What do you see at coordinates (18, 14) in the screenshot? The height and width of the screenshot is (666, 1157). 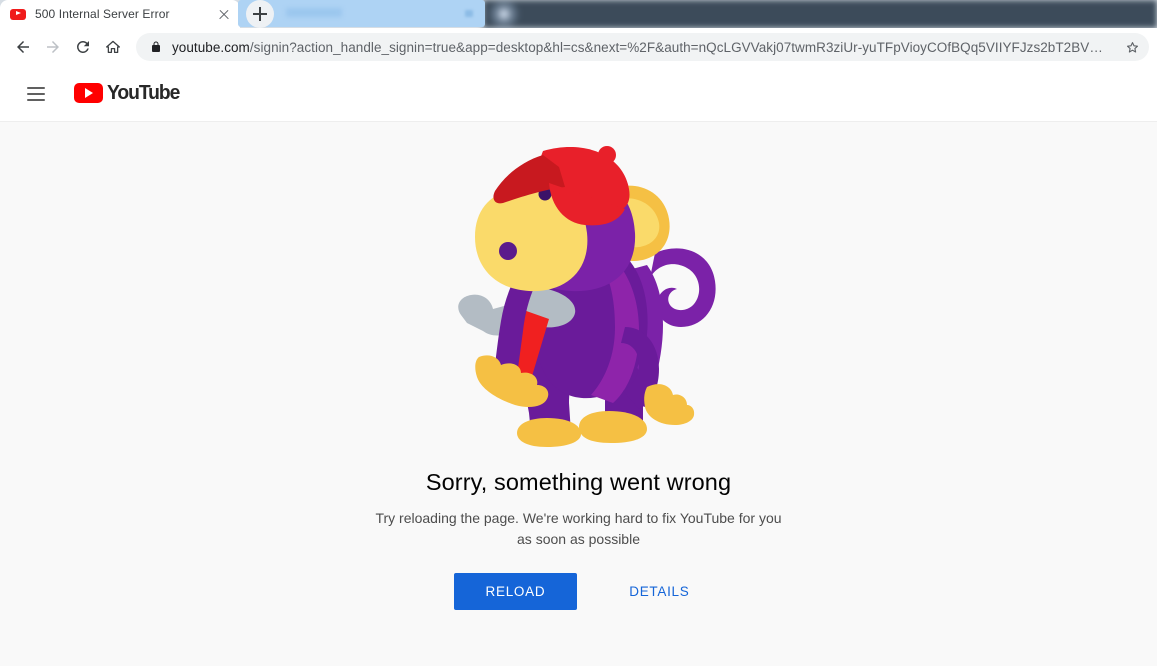 I see `youtube-favicon-icon` at bounding box center [18, 14].